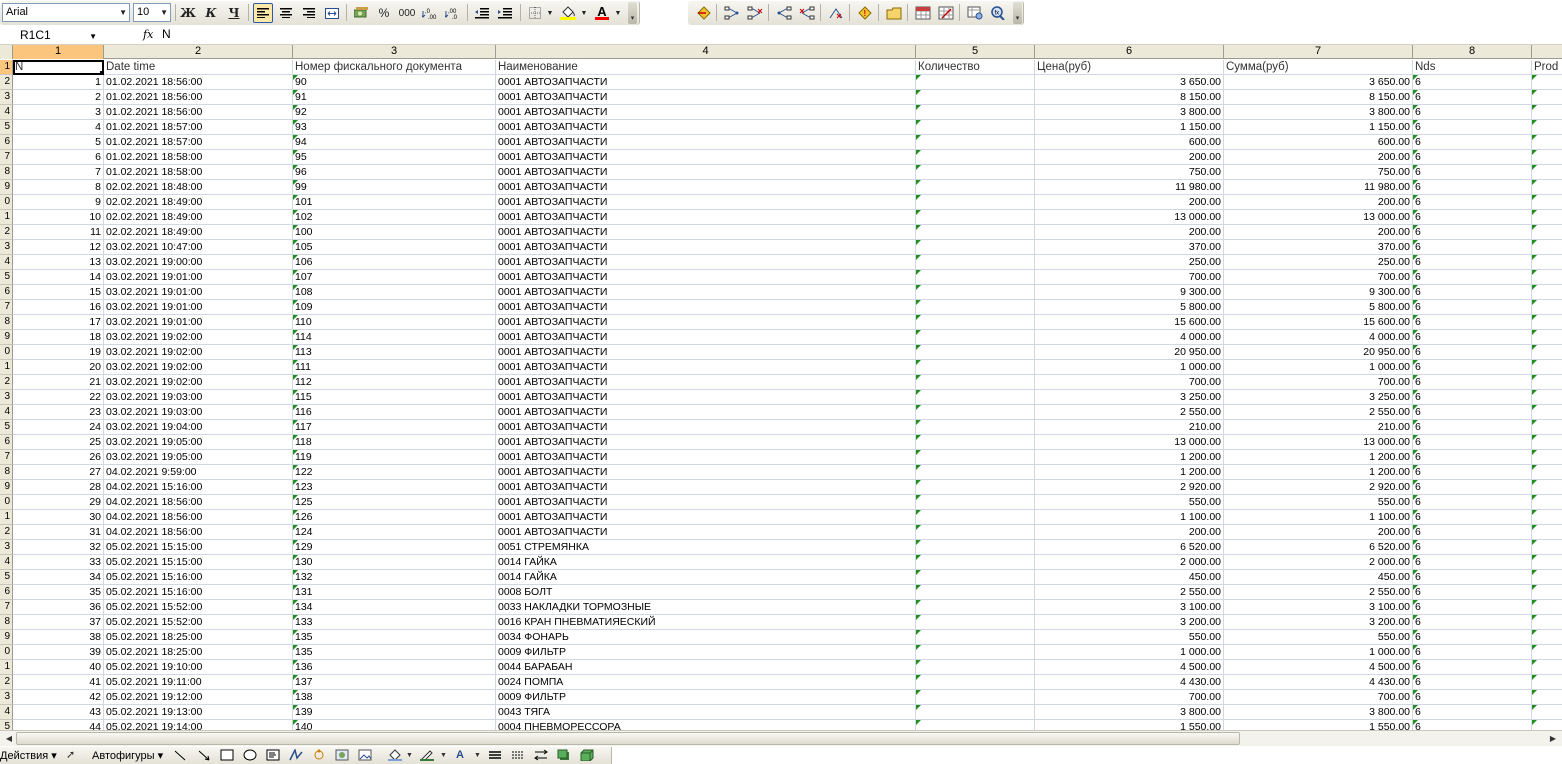 This screenshot has height=764, width=1562. What do you see at coordinates (394, 682) in the screenshot?
I see `cell-doc-number: 137` at bounding box center [394, 682].